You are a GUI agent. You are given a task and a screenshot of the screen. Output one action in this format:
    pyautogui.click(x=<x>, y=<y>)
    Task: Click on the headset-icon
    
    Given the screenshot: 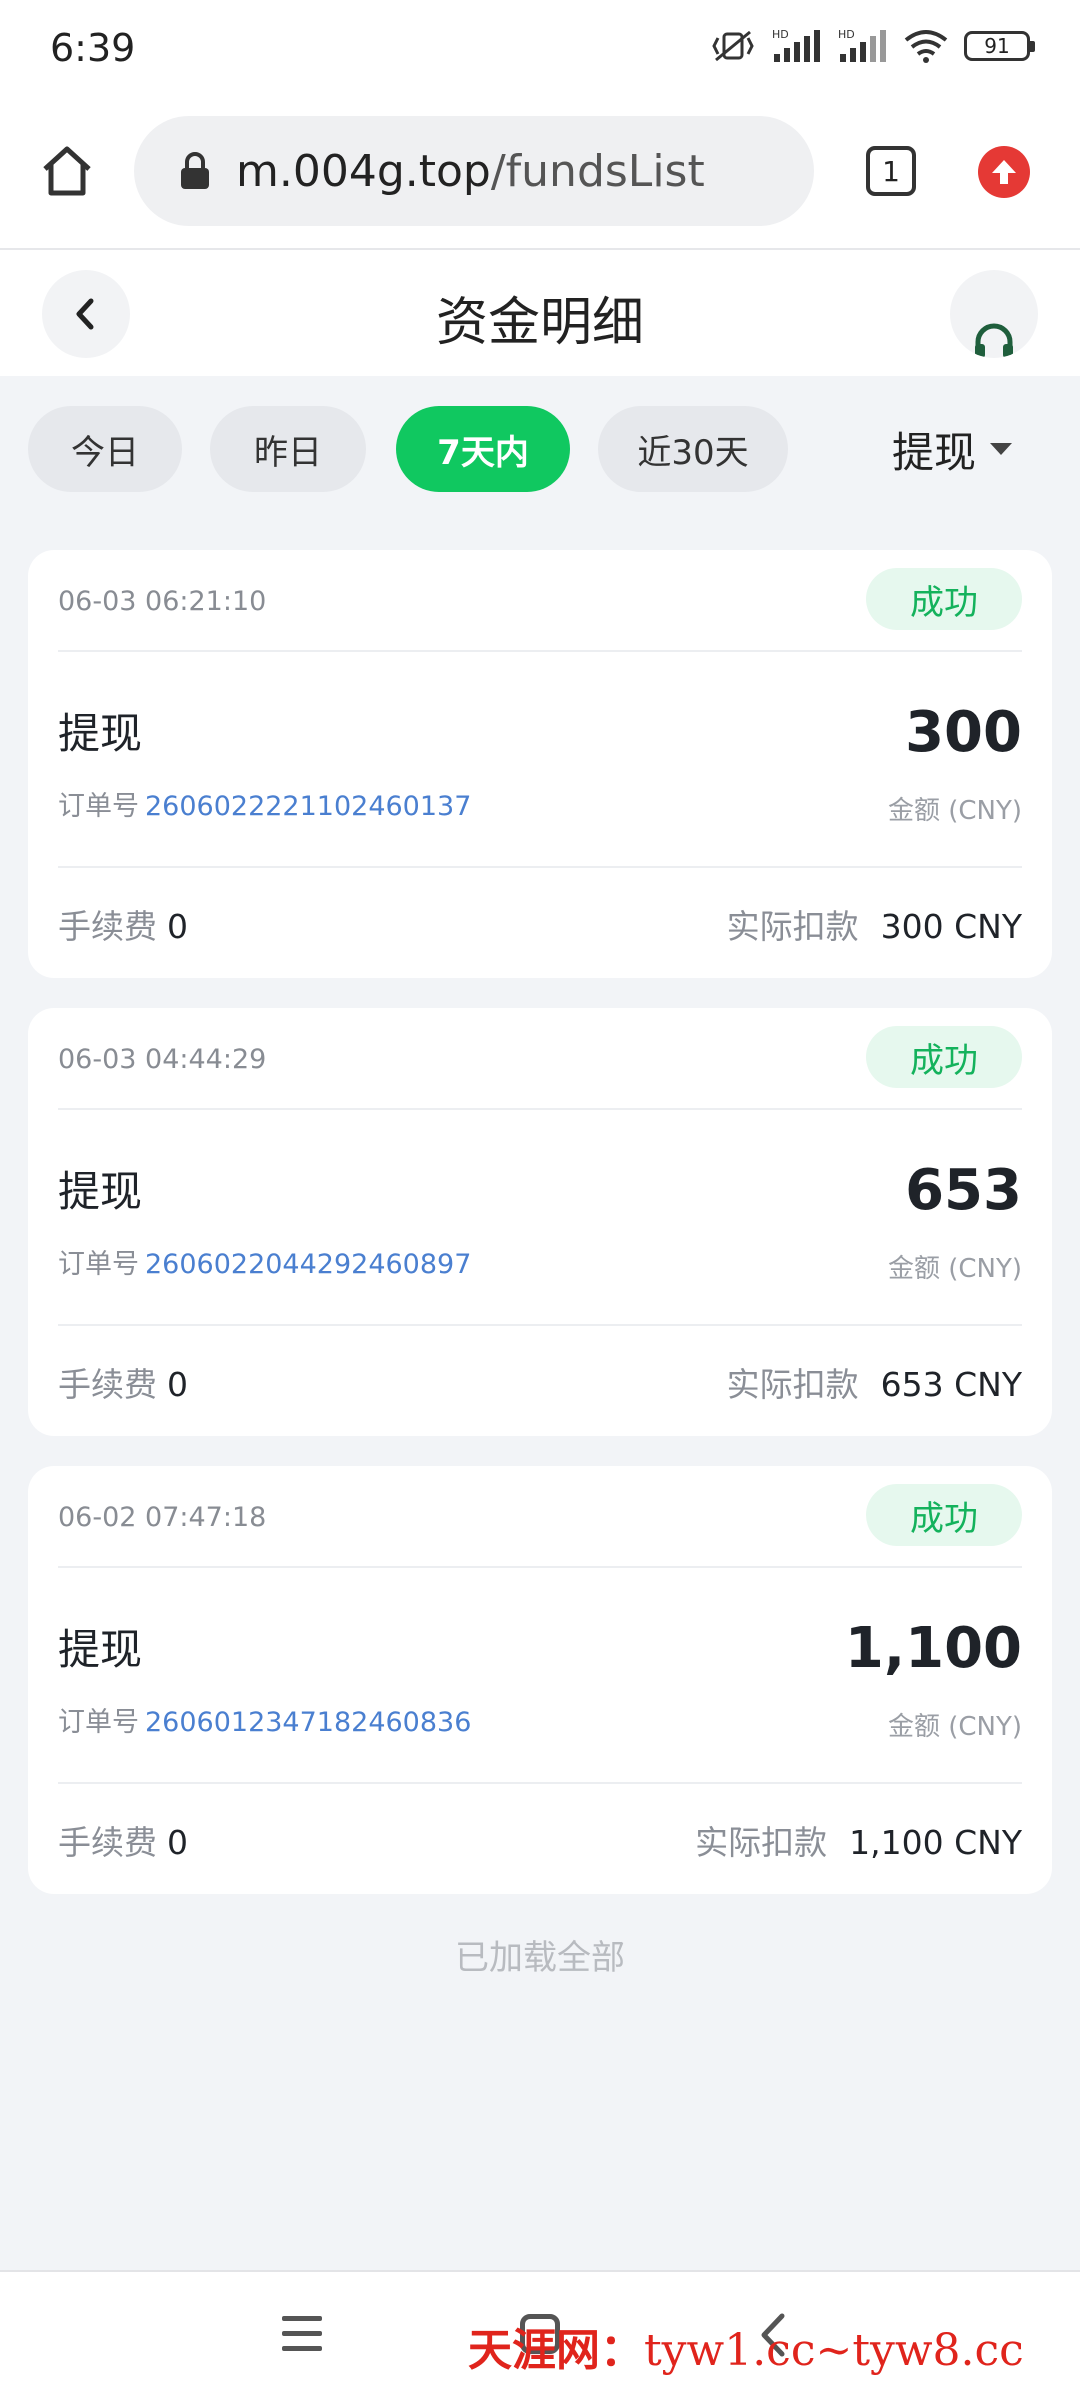 What is the action you would take?
    pyautogui.click(x=994, y=340)
    